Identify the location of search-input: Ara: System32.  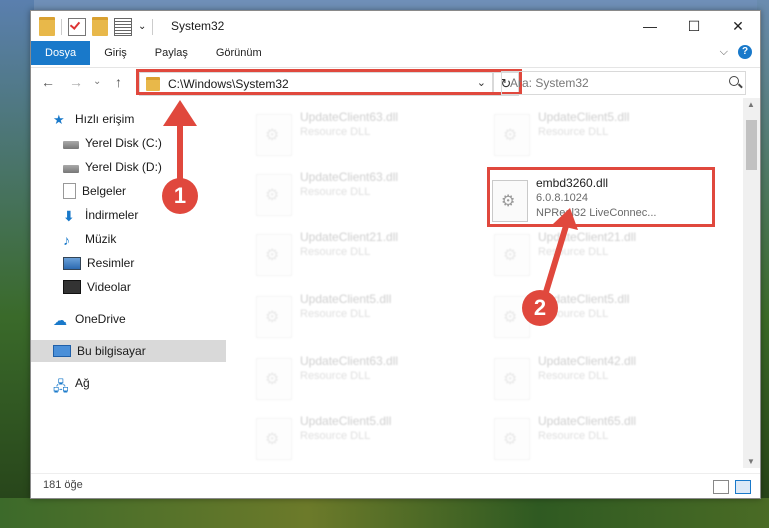
(549, 83).